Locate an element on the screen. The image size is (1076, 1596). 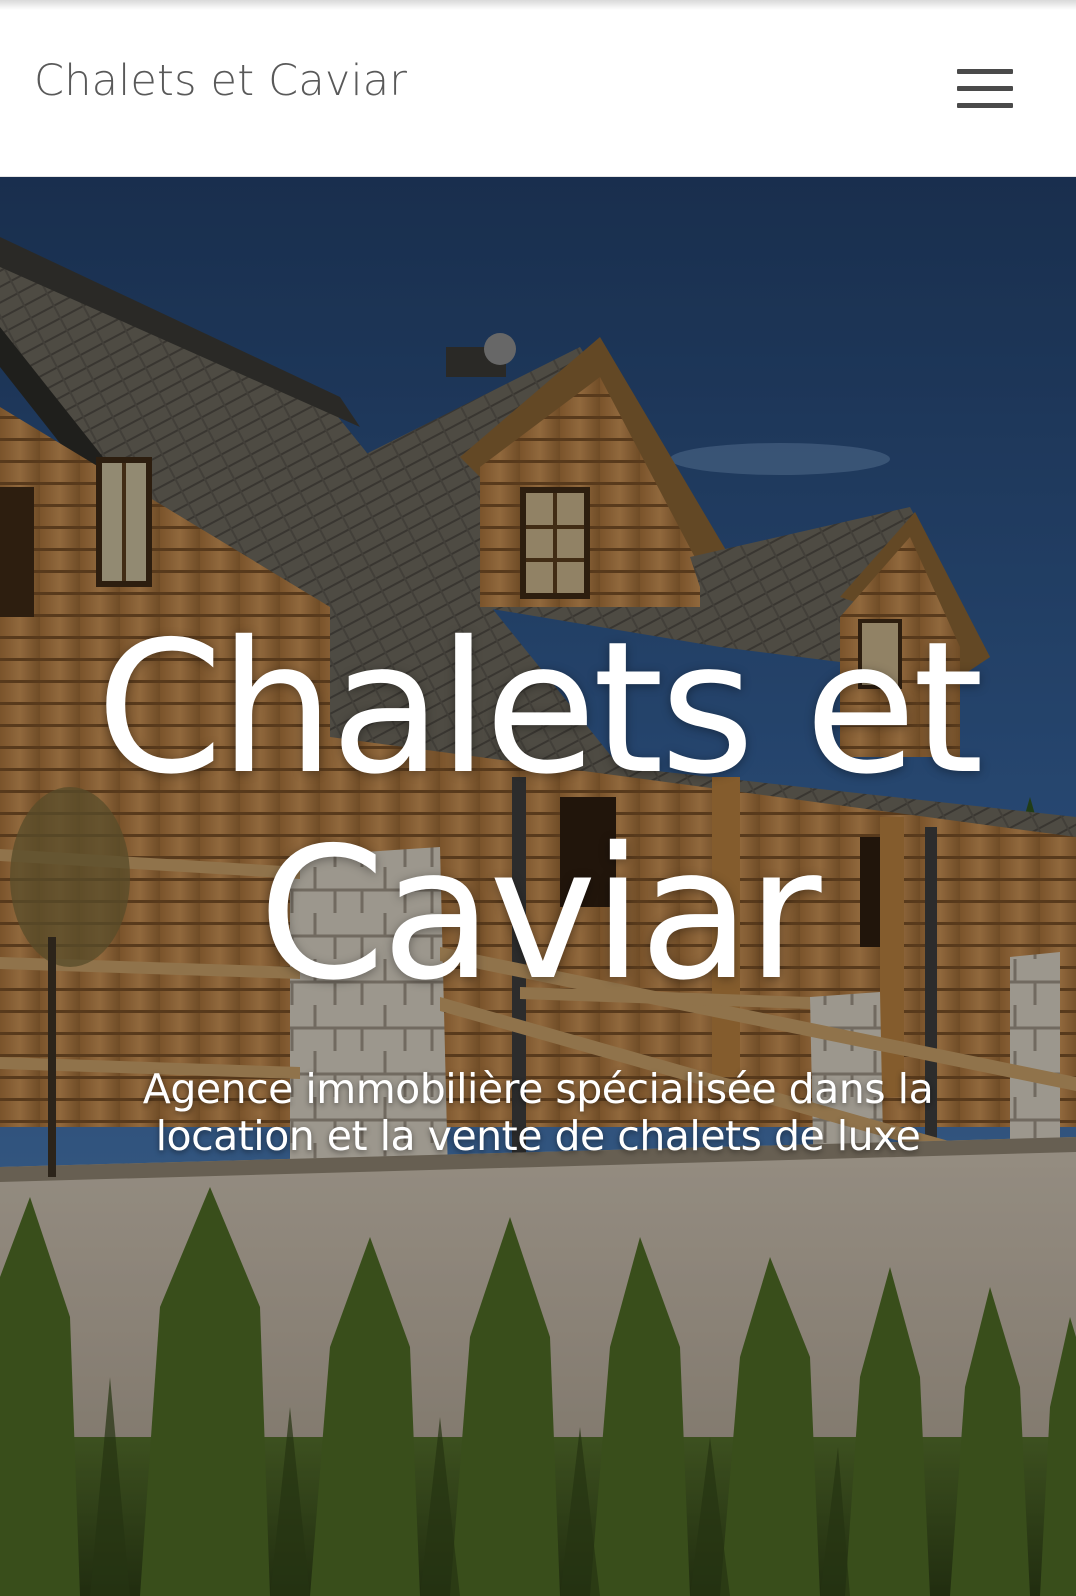
site-title-link: Chalets et Caviar is located at coordinates (220, 82).